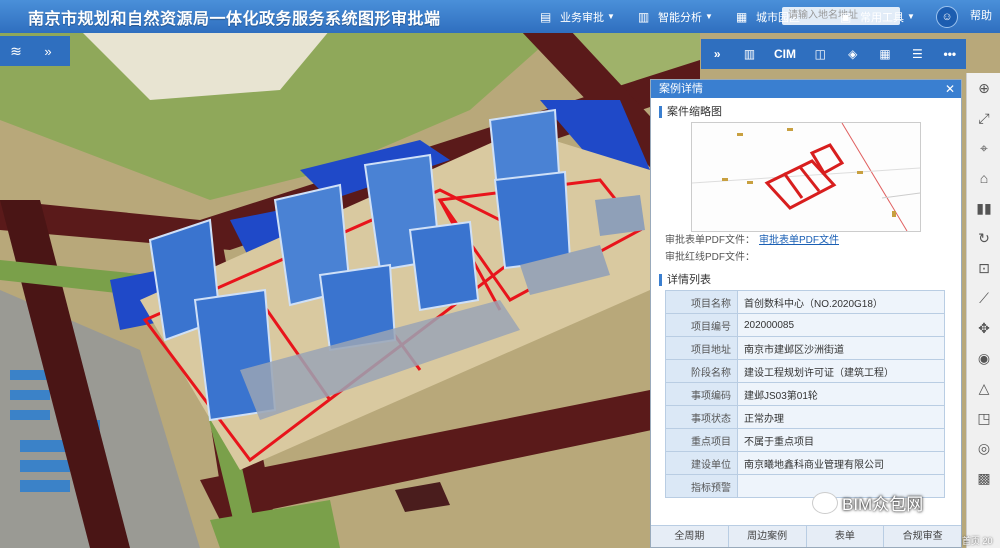 The width and height of the screenshot is (1000, 548). What do you see at coordinates (841, 394) in the screenshot?
I see `row-value: 建邺JS03第01轮` at bounding box center [841, 394].